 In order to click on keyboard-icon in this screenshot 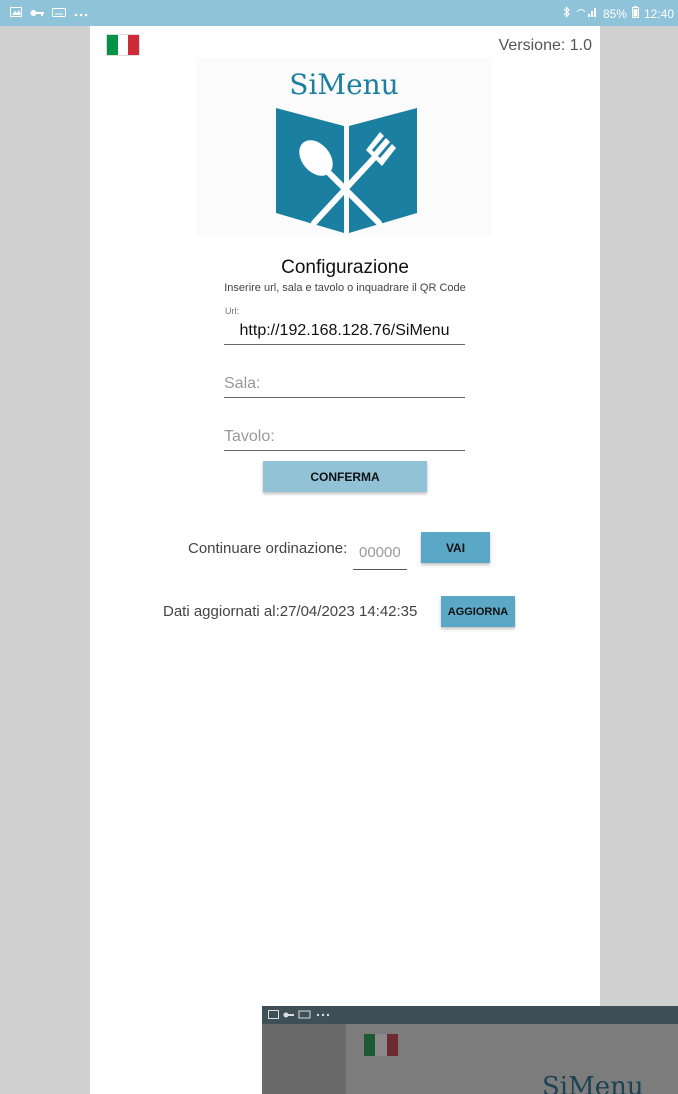, I will do `click(59, 13)`.